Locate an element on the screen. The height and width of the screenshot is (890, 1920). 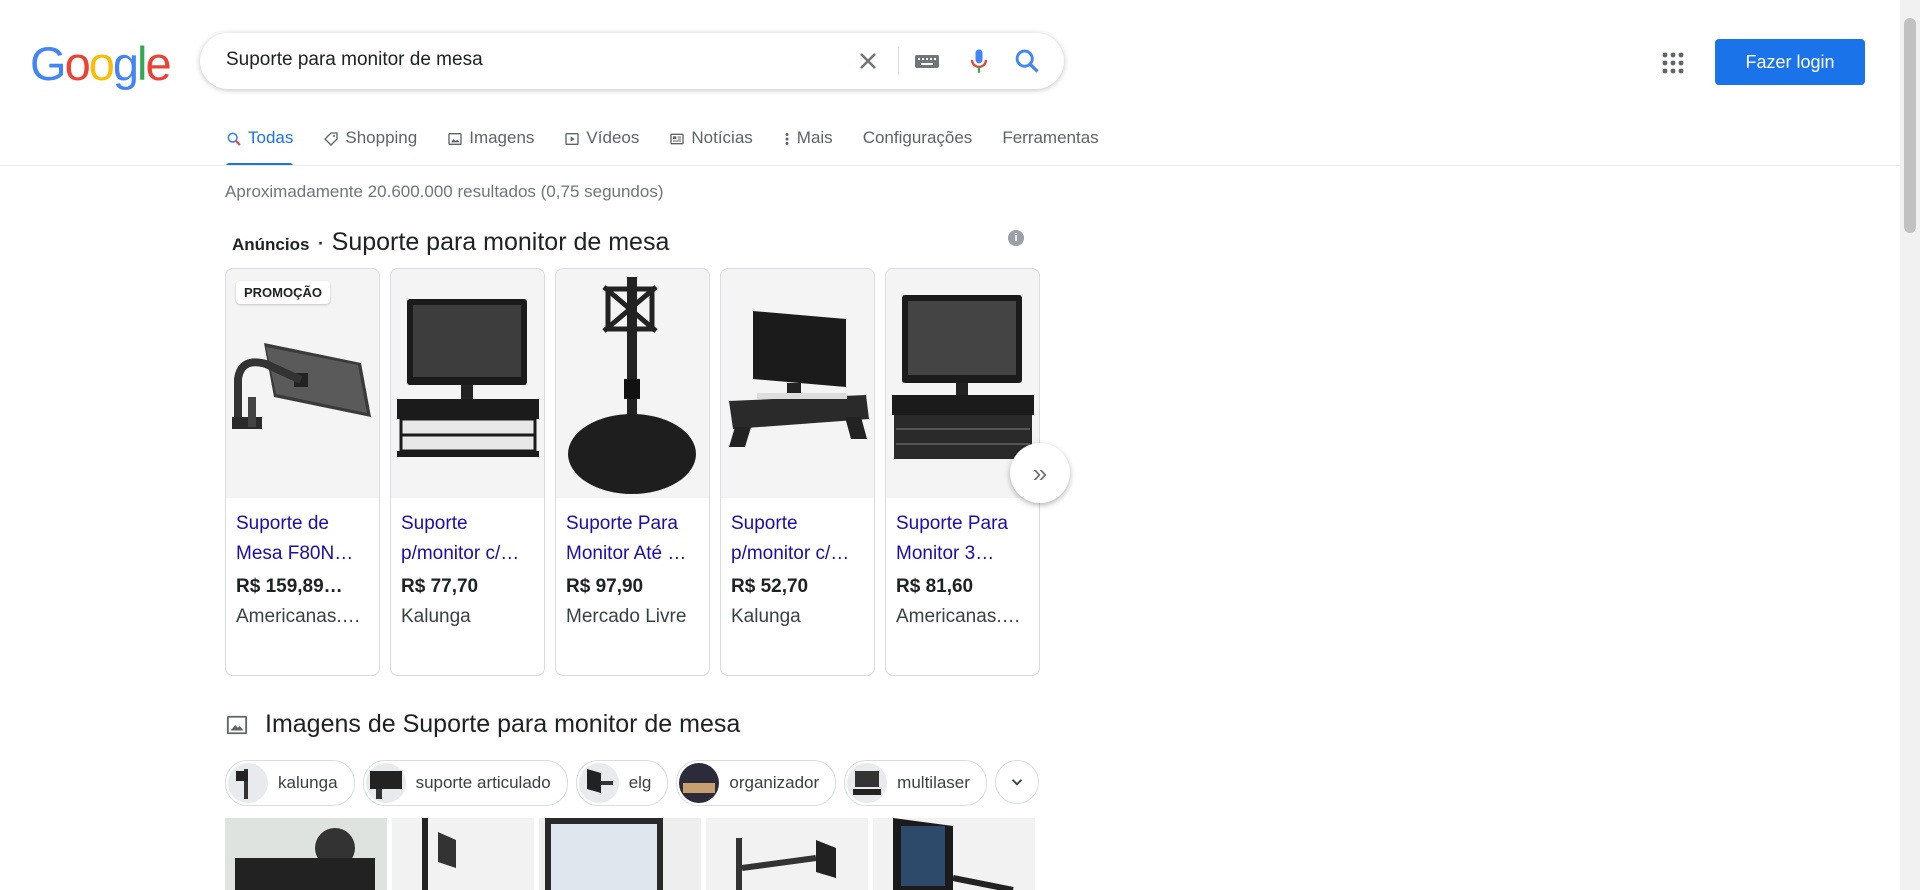
product-card: Suporte p/monitor c/… R$ 52,70 Kalunga is located at coordinates (797, 472).